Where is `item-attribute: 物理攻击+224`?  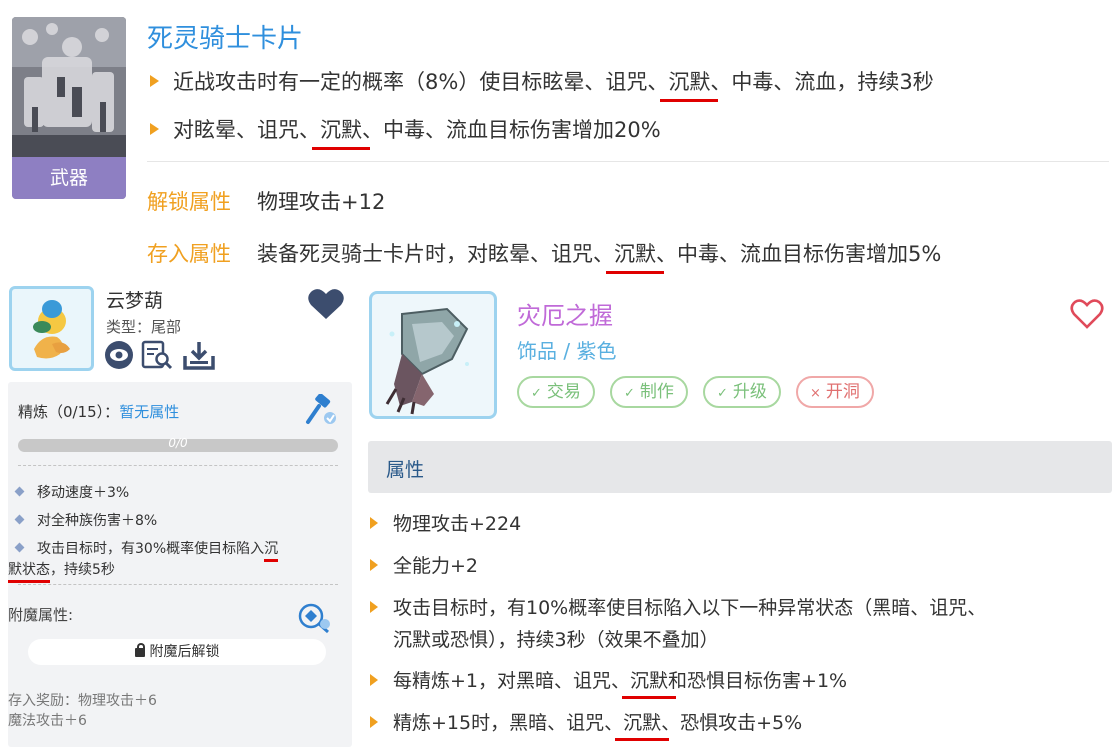 item-attribute: 物理攻击+224 is located at coordinates (445, 522).